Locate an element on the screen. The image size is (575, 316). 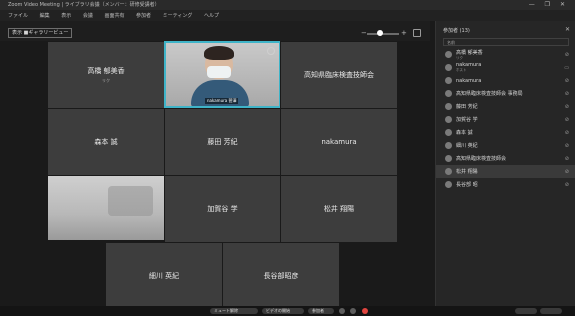
participant-row: 高知県臨床検査技師会 ⊘ is located at coordinates (505, 158).